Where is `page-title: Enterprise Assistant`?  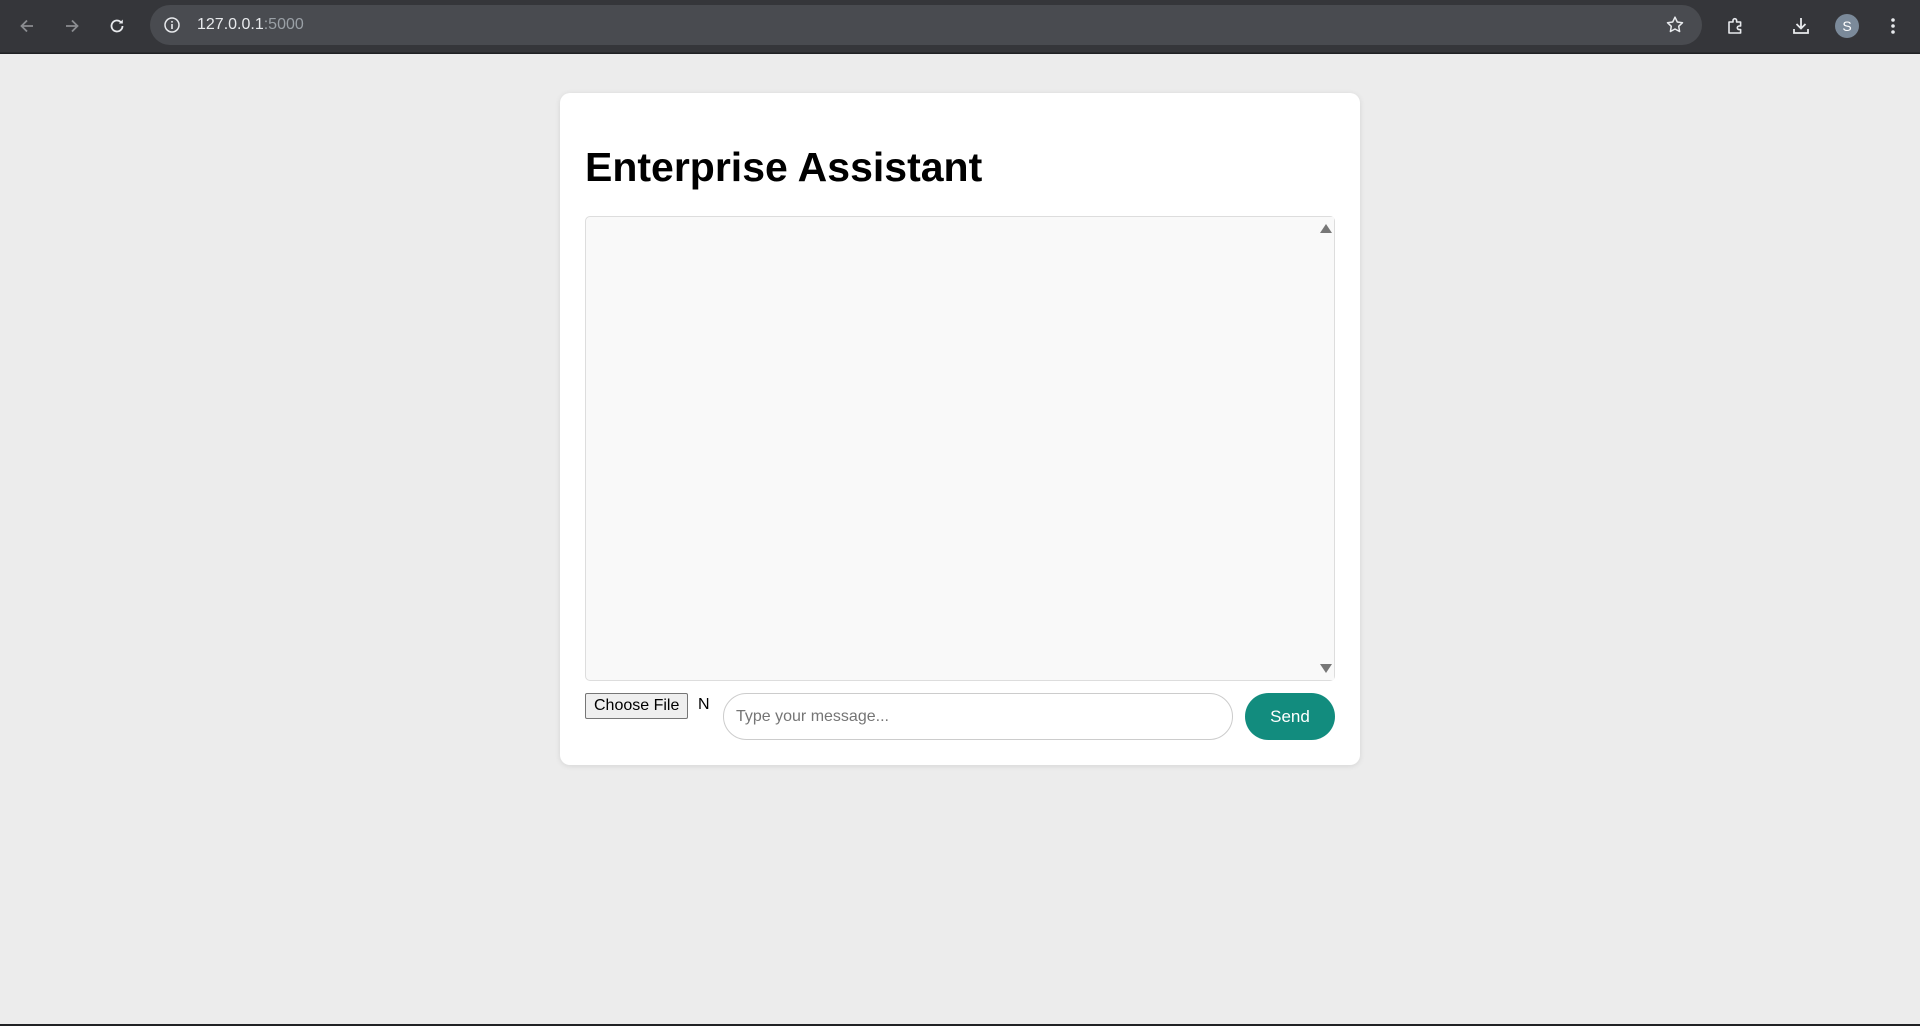 page-title: Enterprise Assistant is located at coordinates (784, 167).